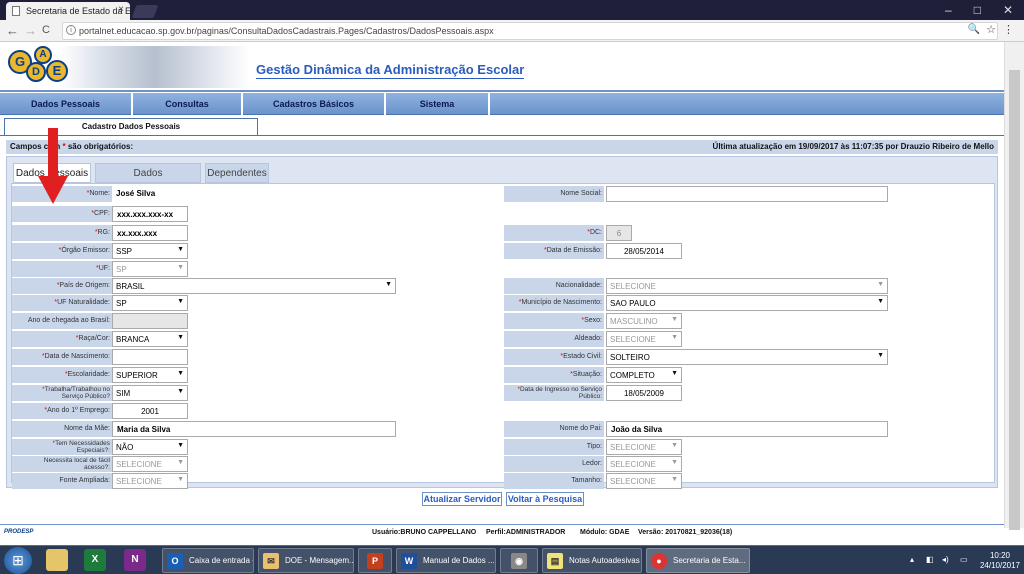 Image resolution: width=1024 pixels, height=574 pixels. Describe the element at coordinates (62, 233) in the screenshot. I see `rg-label: *RG:` at that location.